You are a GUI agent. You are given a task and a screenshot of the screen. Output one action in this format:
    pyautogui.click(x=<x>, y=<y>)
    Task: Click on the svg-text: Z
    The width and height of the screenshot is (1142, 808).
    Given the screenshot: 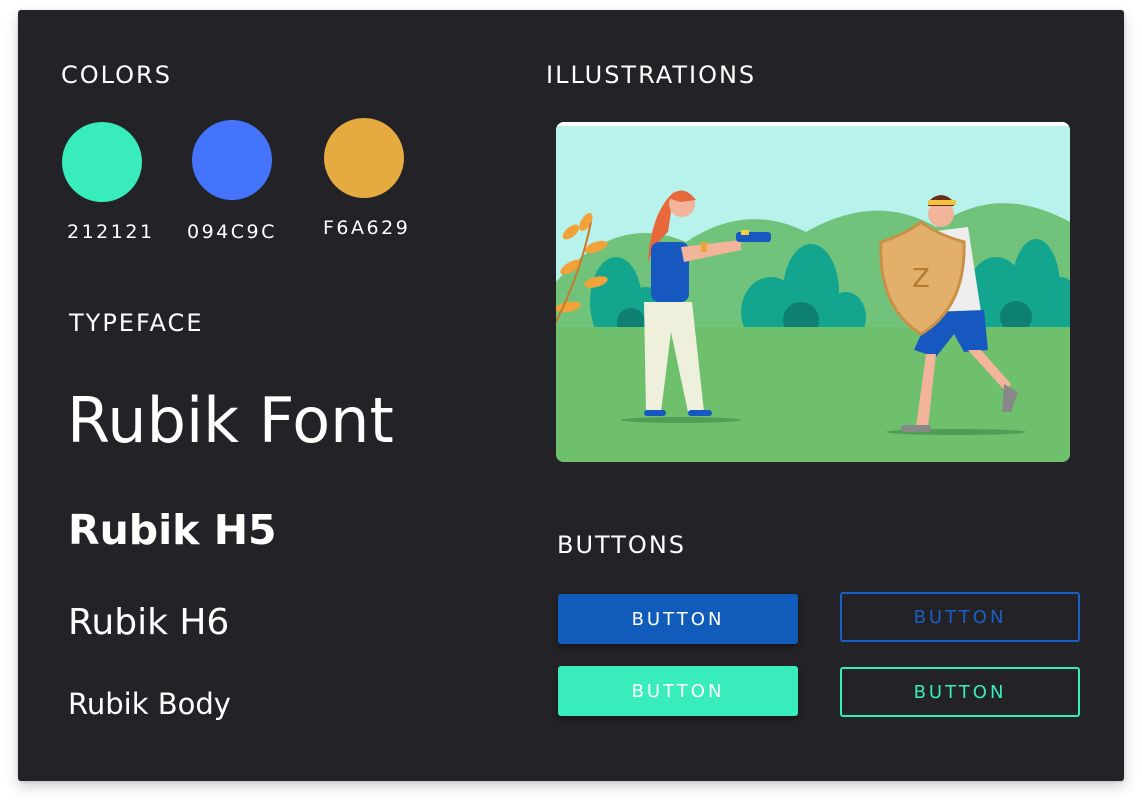 What is the action you would take?
    pyautogui.click(x=921, y=279)
    